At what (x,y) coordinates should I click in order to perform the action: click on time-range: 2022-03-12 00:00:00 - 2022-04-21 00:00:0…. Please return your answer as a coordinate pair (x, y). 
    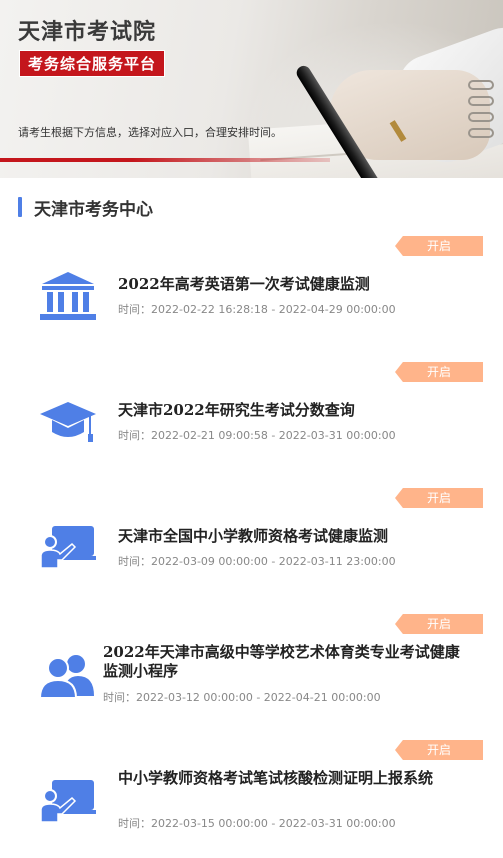
    Looking at the image, I should click on (258, 697).